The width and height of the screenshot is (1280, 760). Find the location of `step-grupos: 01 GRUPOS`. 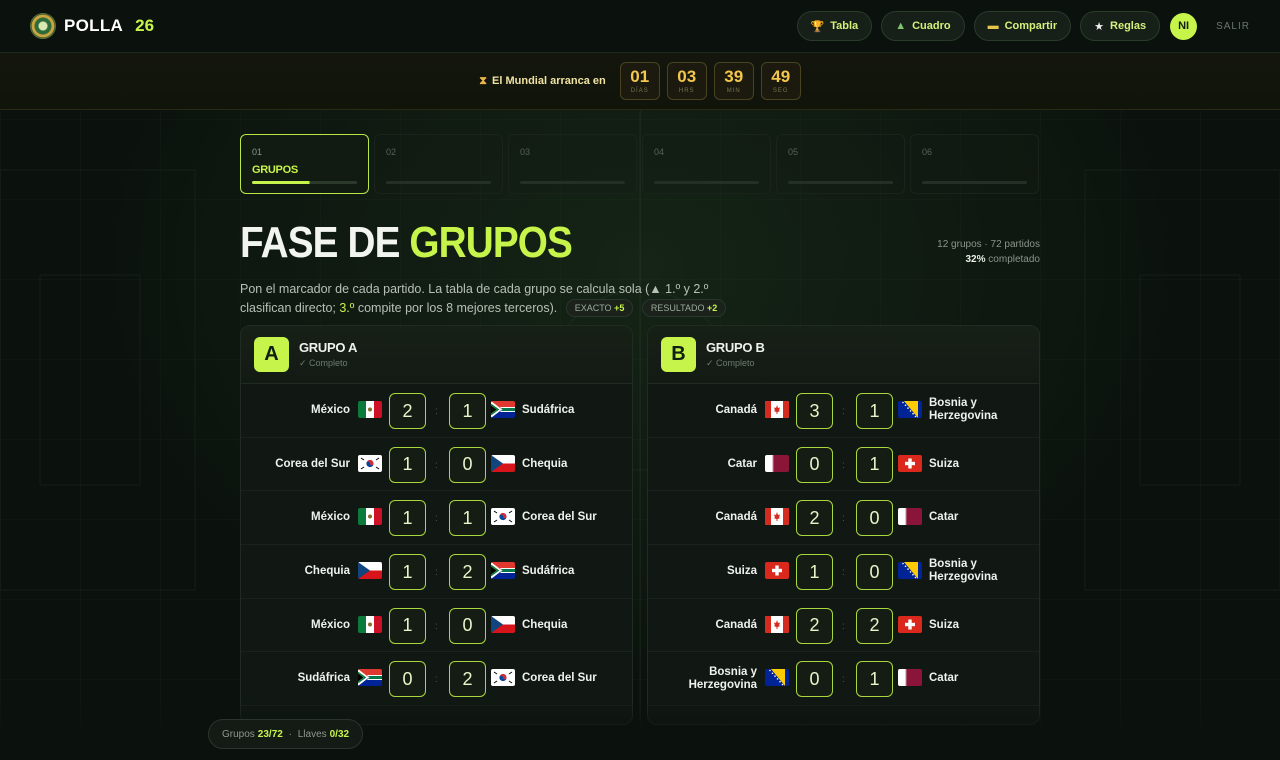

step-grupos: 01 GRUPOS is located at coordinates (304, 164).